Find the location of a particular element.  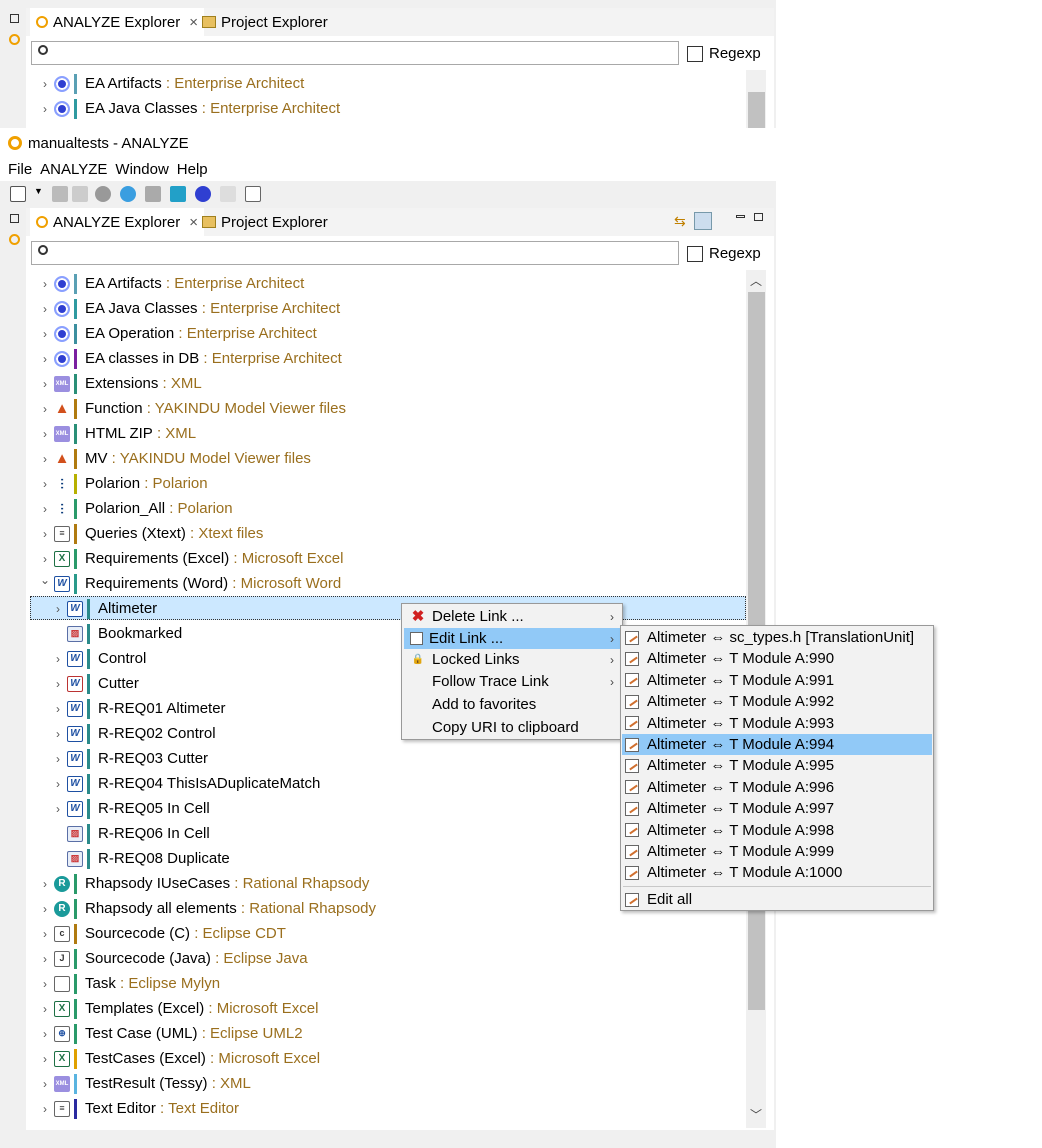

new-icon is located at coordinates (18, 194).